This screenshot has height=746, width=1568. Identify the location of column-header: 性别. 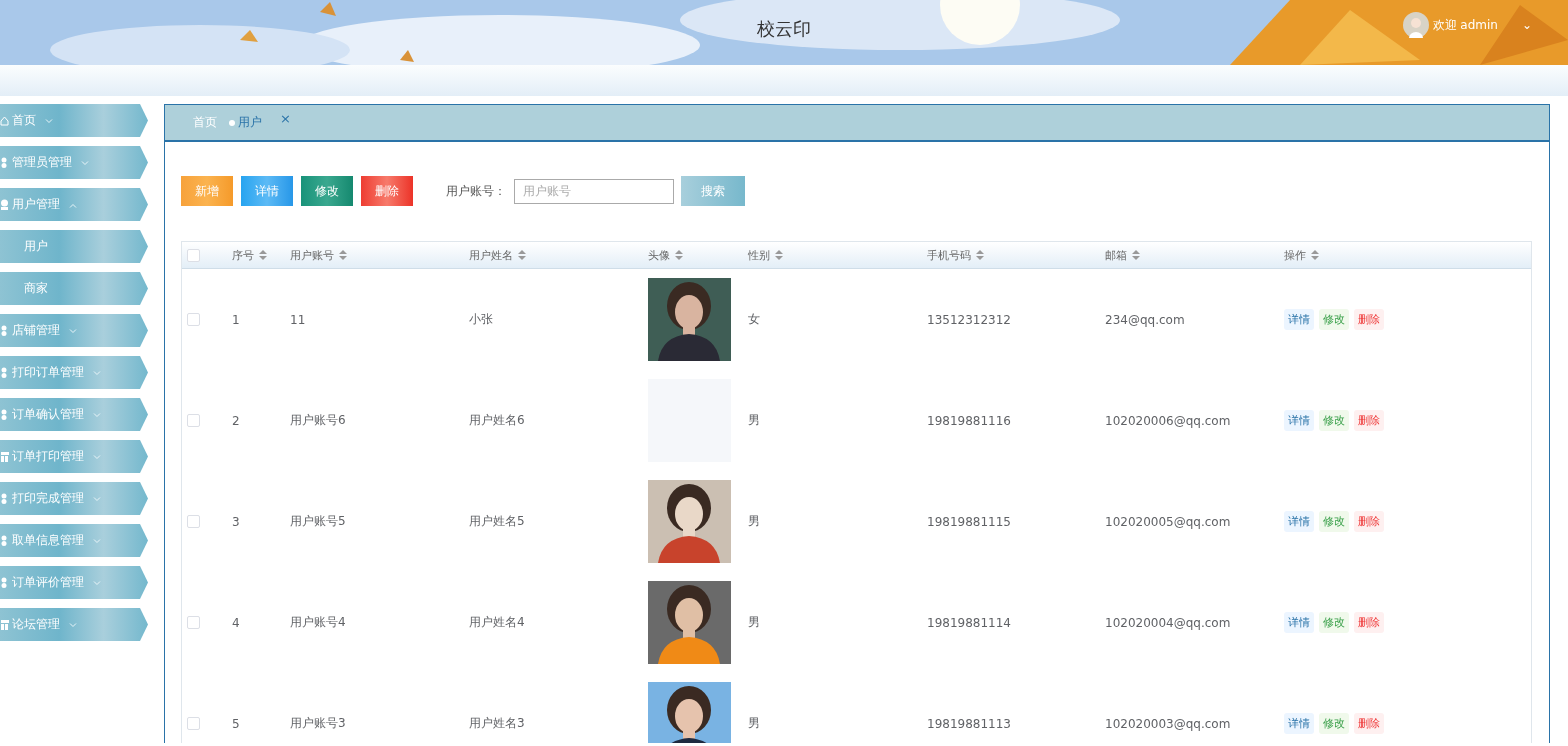
(759, 255).